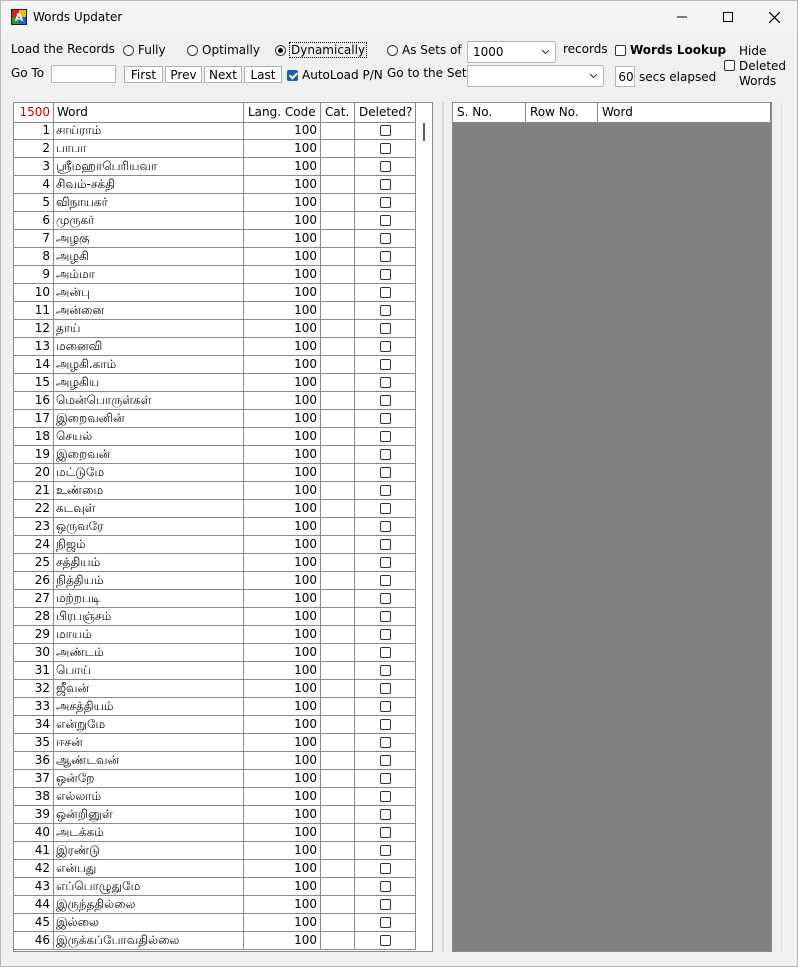  I want to click on table-row: 27 மற்றபடி 100, so click(215, 599).